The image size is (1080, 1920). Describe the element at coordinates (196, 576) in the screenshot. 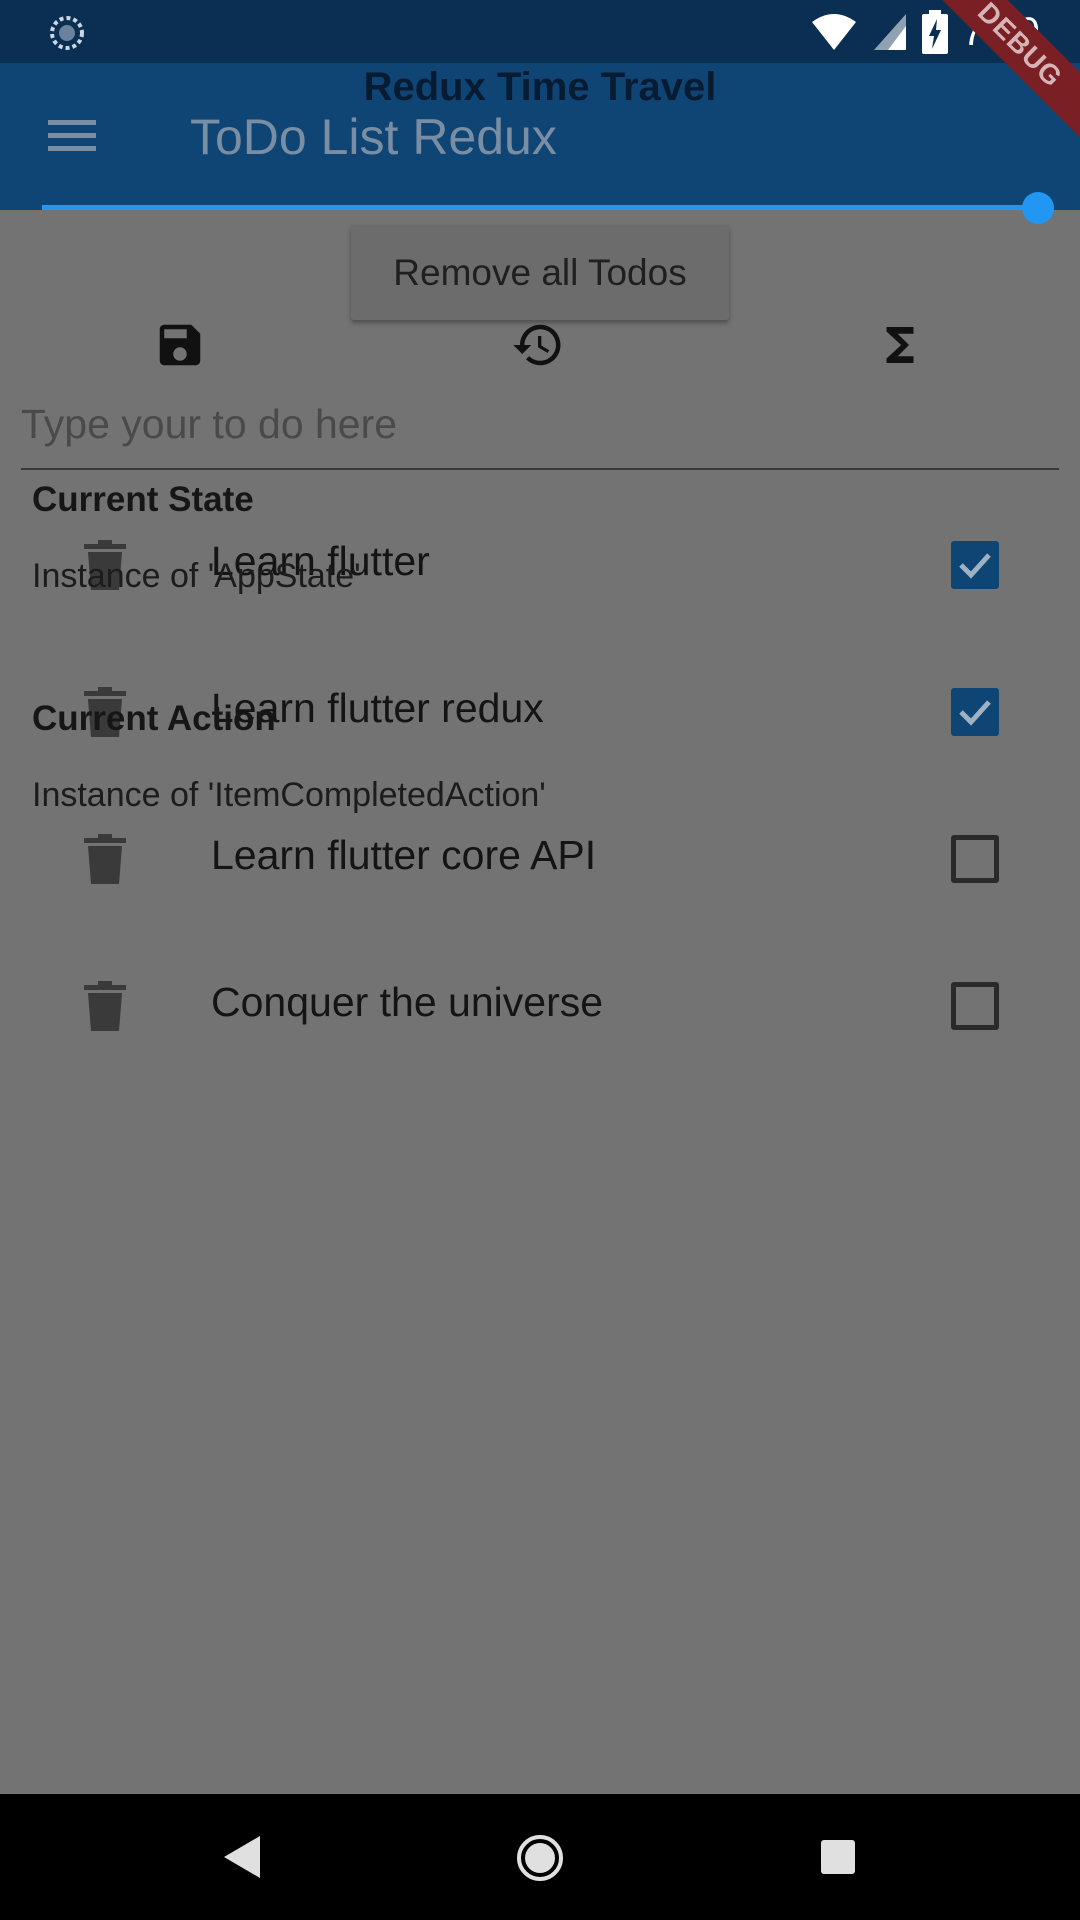

I see `current-state-value: Instance of 'AppState'` at that location.